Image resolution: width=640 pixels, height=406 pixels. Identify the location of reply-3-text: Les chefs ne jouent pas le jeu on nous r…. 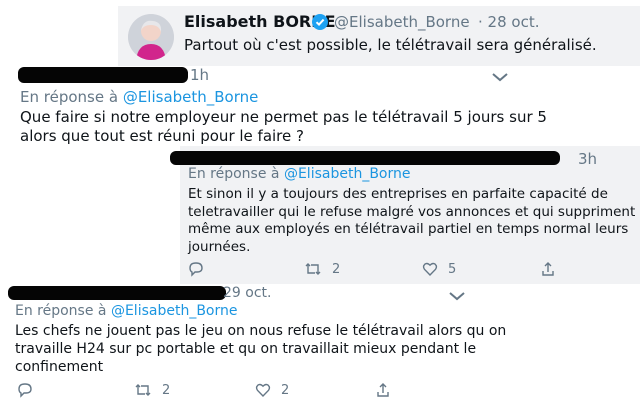
(261, 349).